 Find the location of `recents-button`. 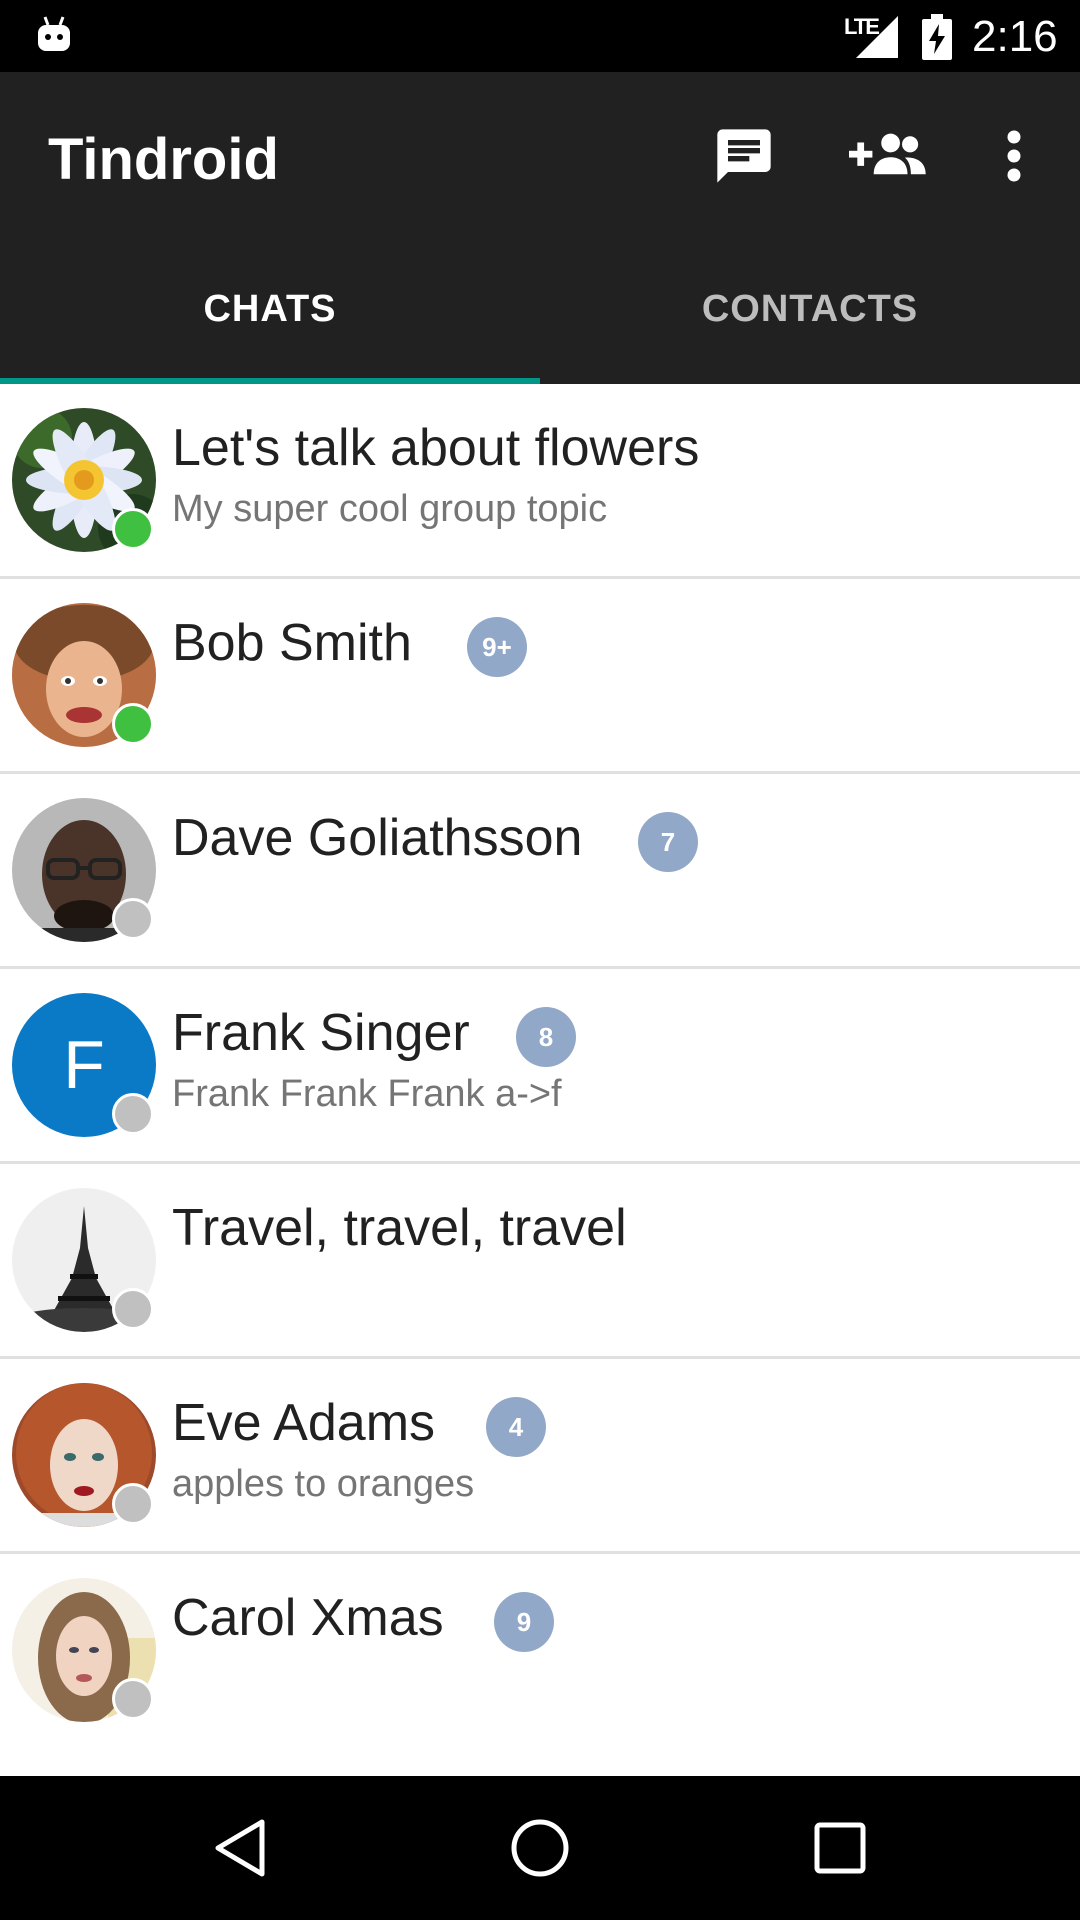

recents-button is located at coordinates (840, 1848).